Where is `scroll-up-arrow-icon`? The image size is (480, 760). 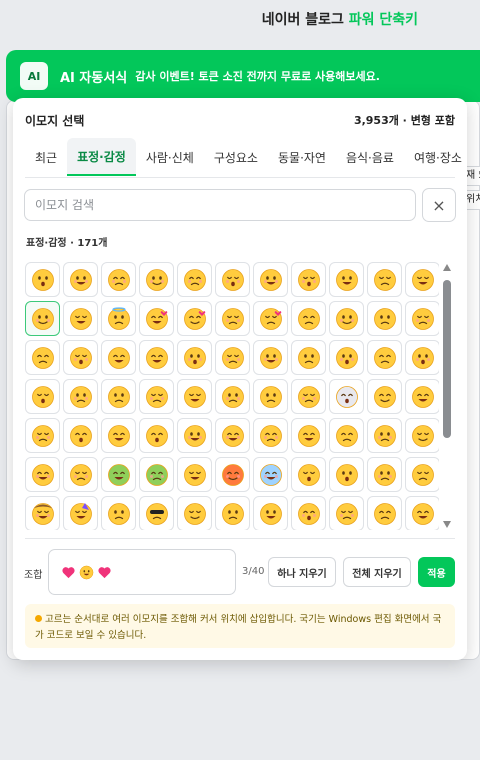 scroll-up-arrow-icon is located at coordinates (447, 267).